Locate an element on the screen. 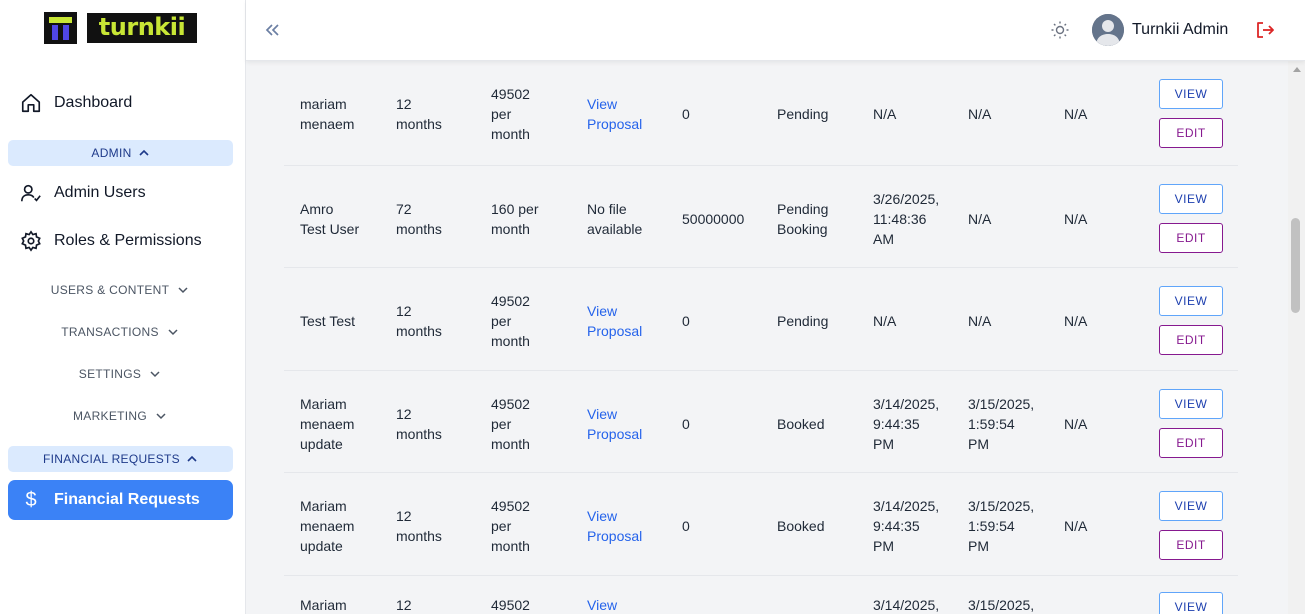  sidebar-item-dashboard: Dashboard is located at coordinates (76, 103).